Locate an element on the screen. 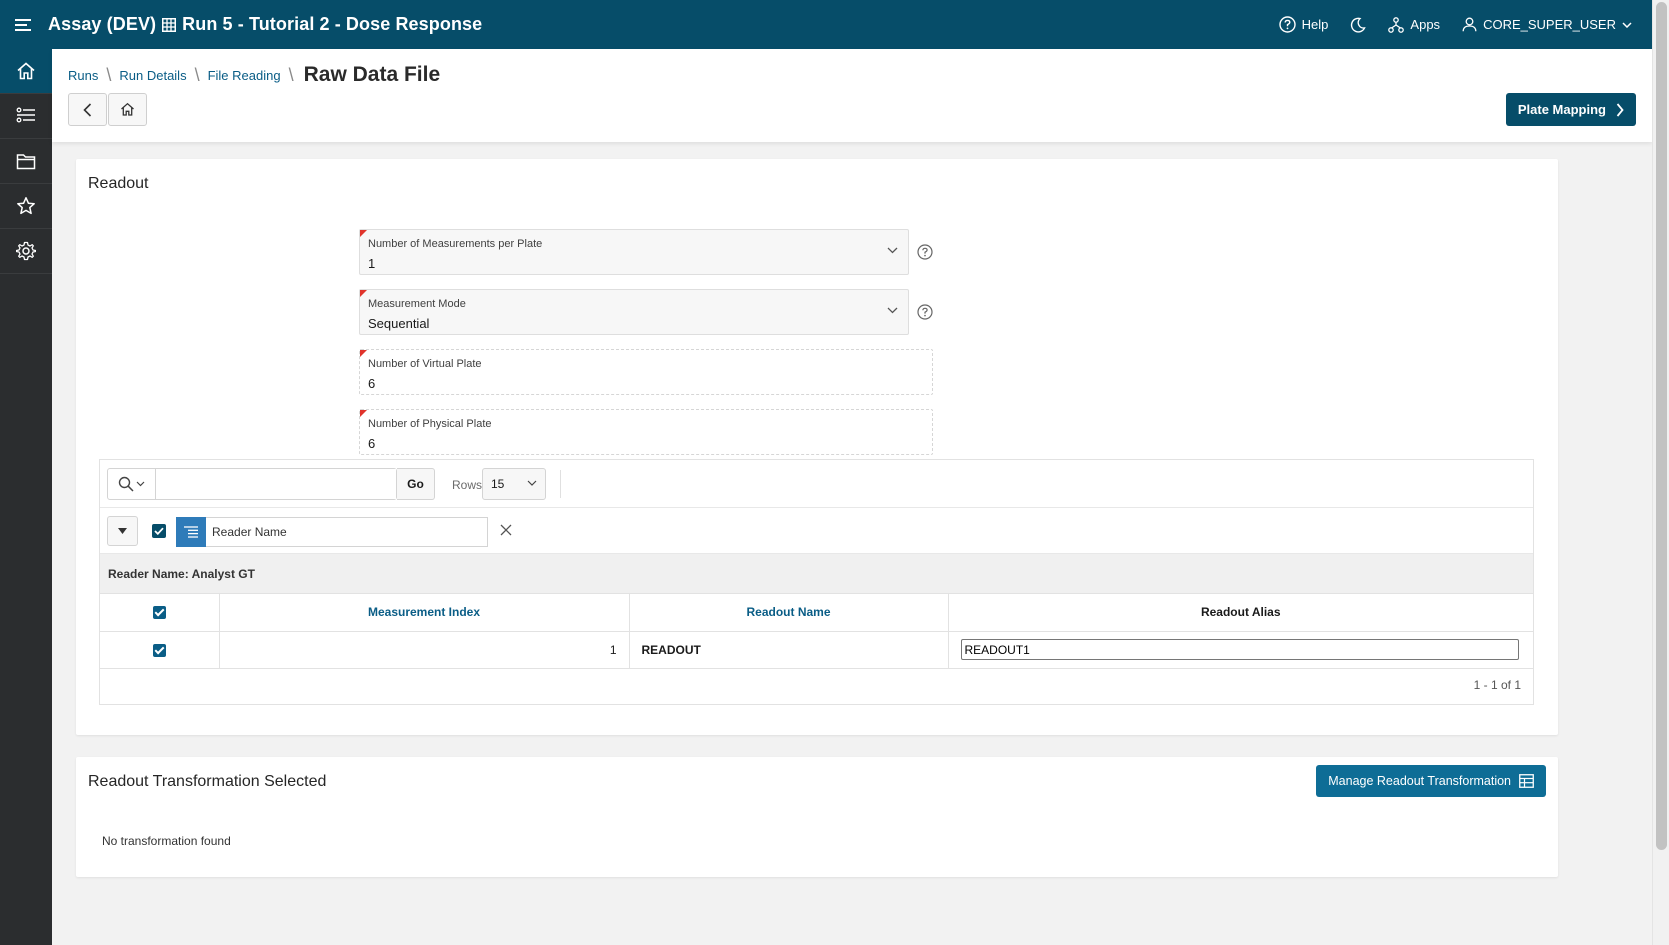 The height and width of the screenshot is (945, 1669). breadcrumb-file-reading: File Reading is located at coordinates (244, 75).